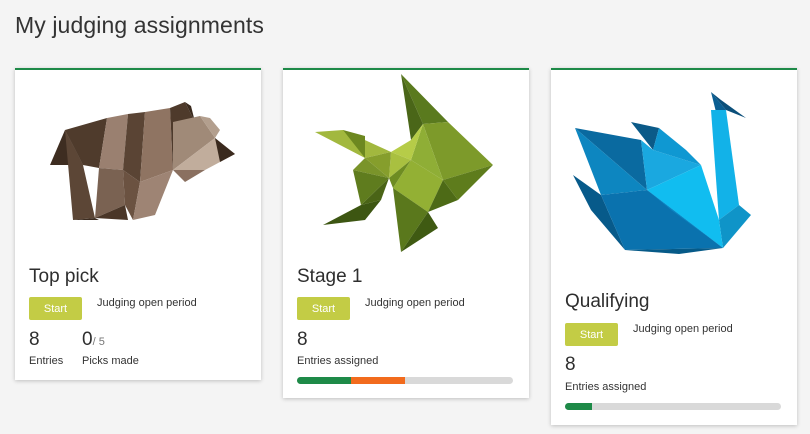  What do you see at coordinates (607, 301) in the screenshot?
I see `card-title: Qualifying` at bounding box center [607, 301].